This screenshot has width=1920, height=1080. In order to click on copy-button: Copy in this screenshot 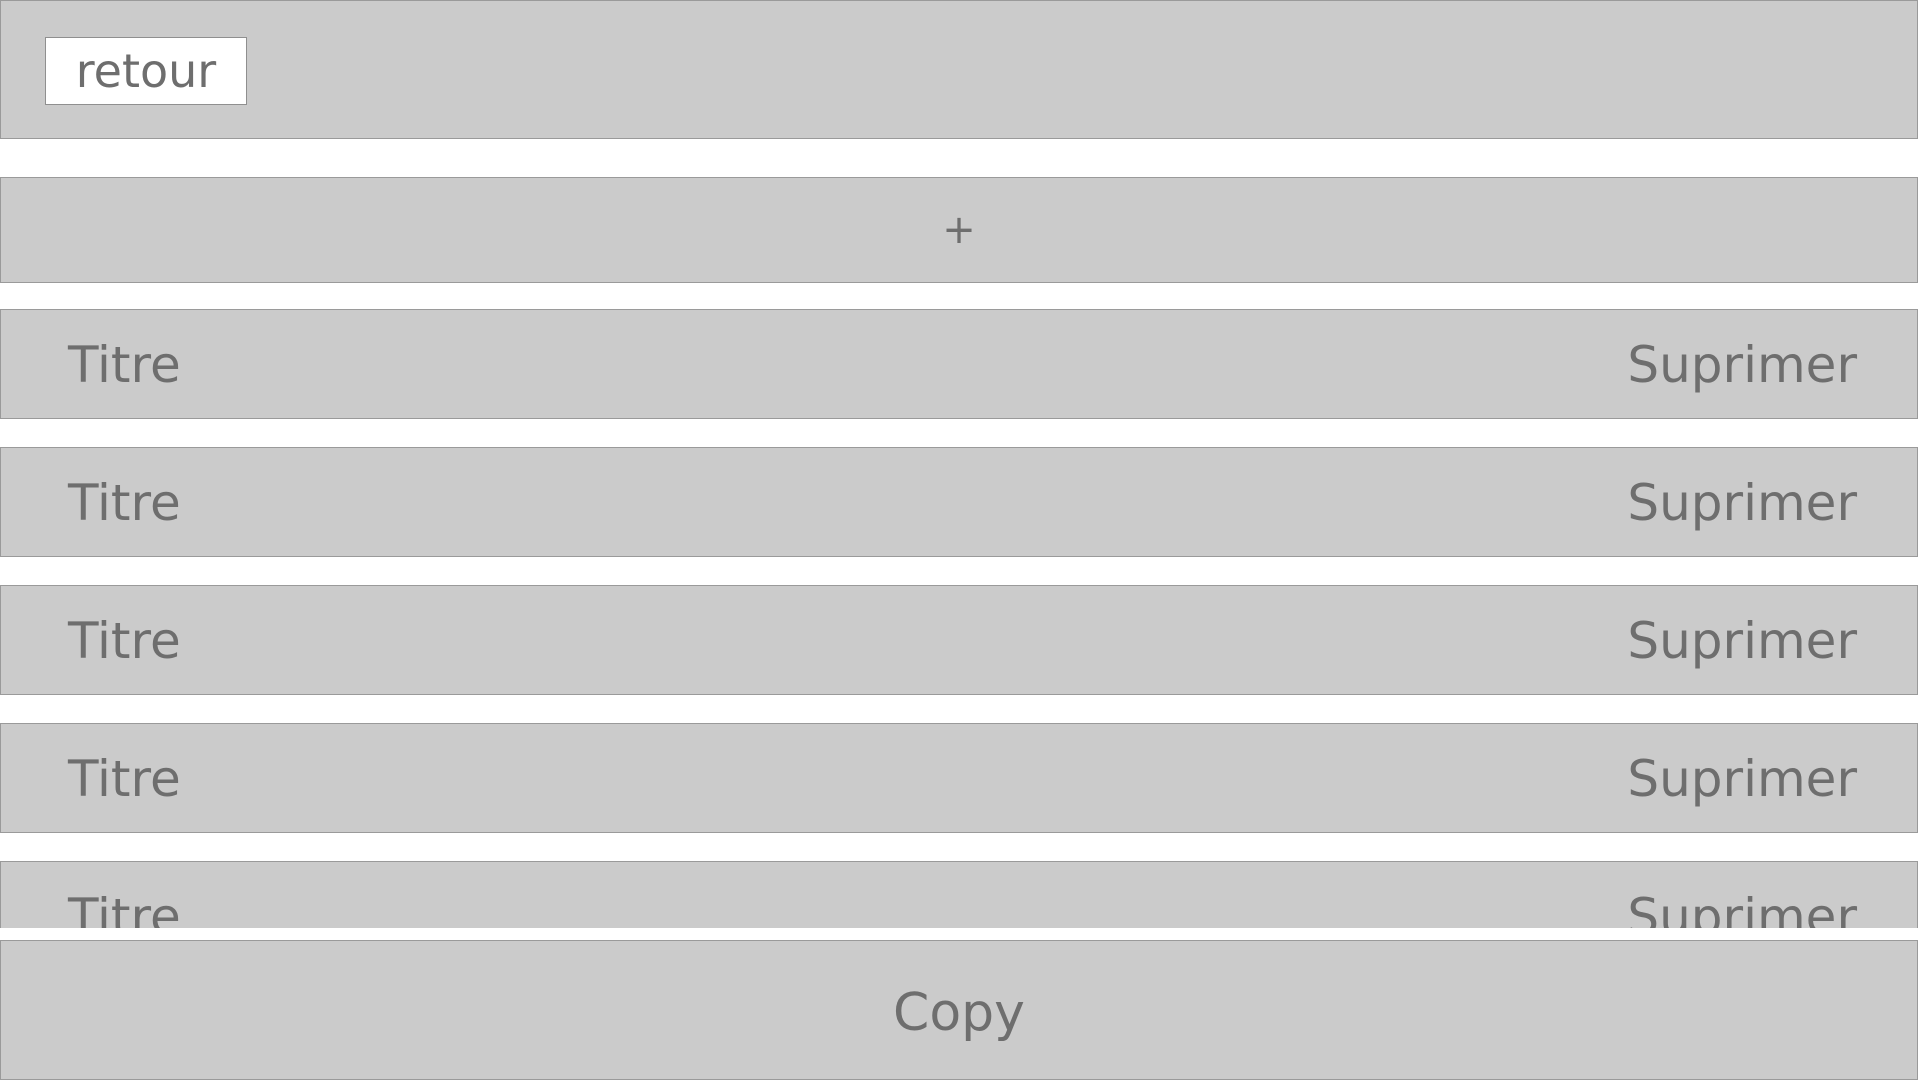, I will do `click(959, 1010)`.